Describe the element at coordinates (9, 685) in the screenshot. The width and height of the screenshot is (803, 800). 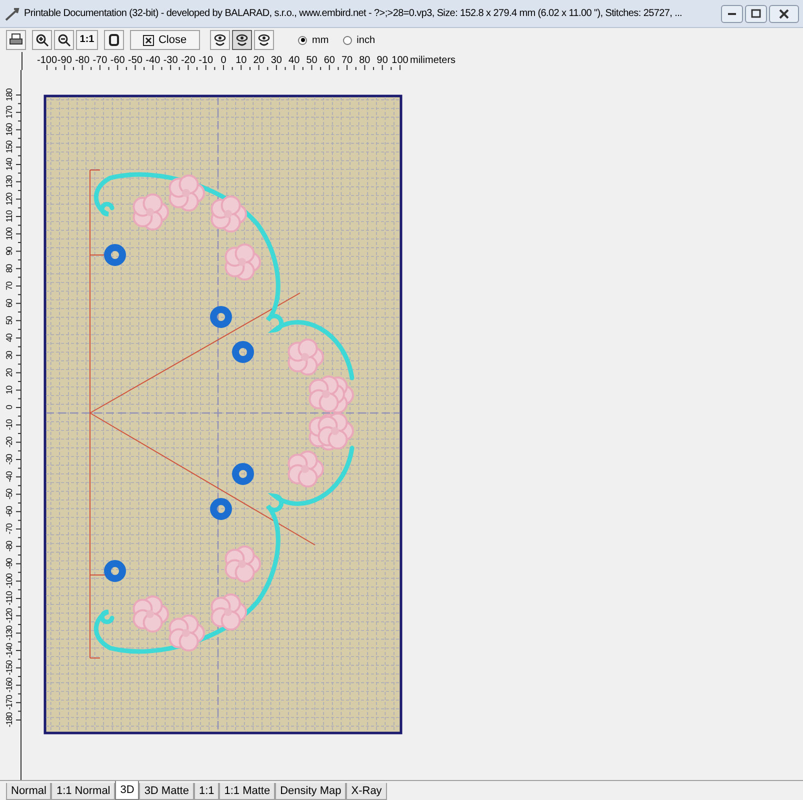
I see `ruler-label: -160` at that location.